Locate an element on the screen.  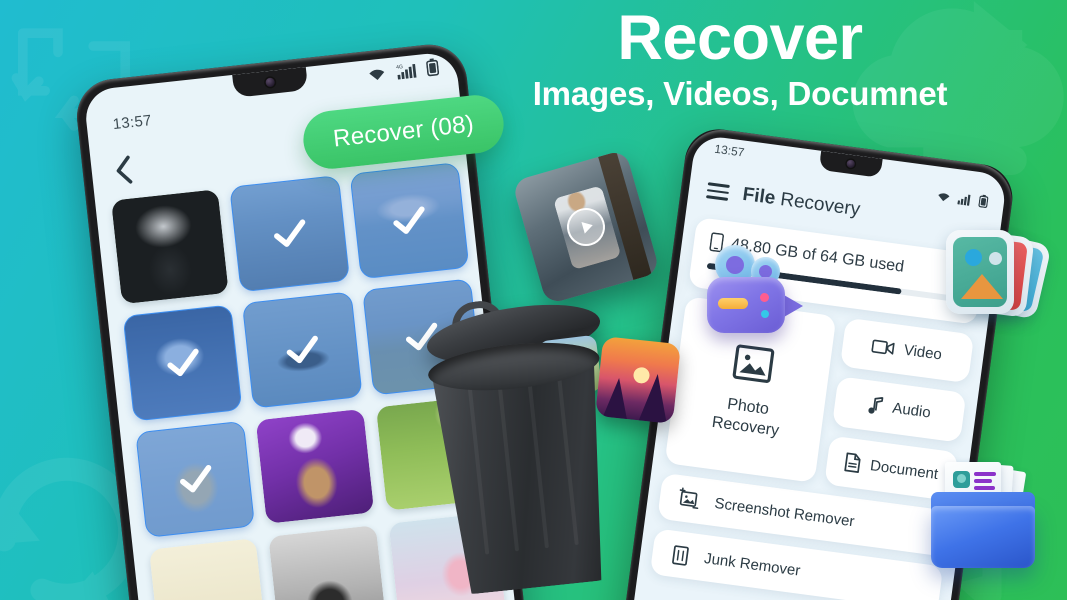
left-phone-notch is located at coordinates (270, 82).